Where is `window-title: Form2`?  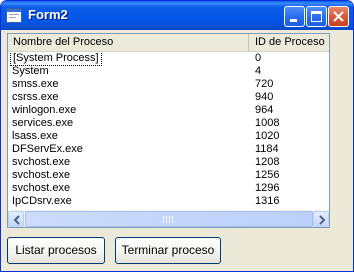
window-title: Form2 is located at coordinates (48, 14).